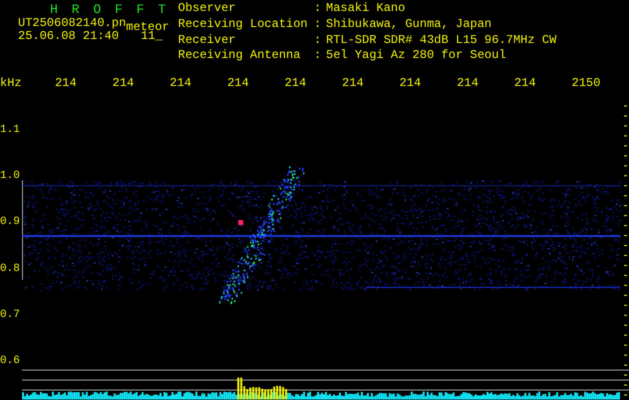  I want to click on app-title: H R O F F T, so click(110, 10).